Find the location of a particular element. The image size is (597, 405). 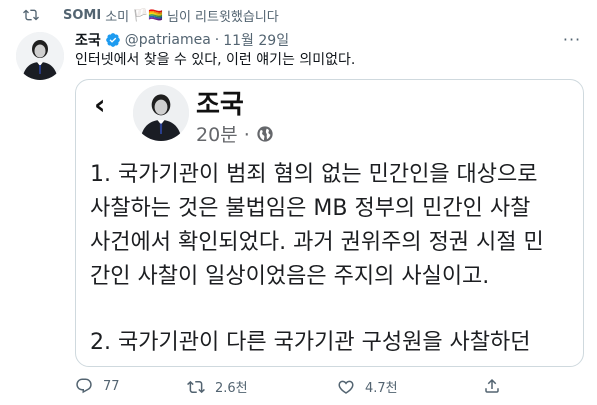

reply-icon is located at coordinates (84, 386).